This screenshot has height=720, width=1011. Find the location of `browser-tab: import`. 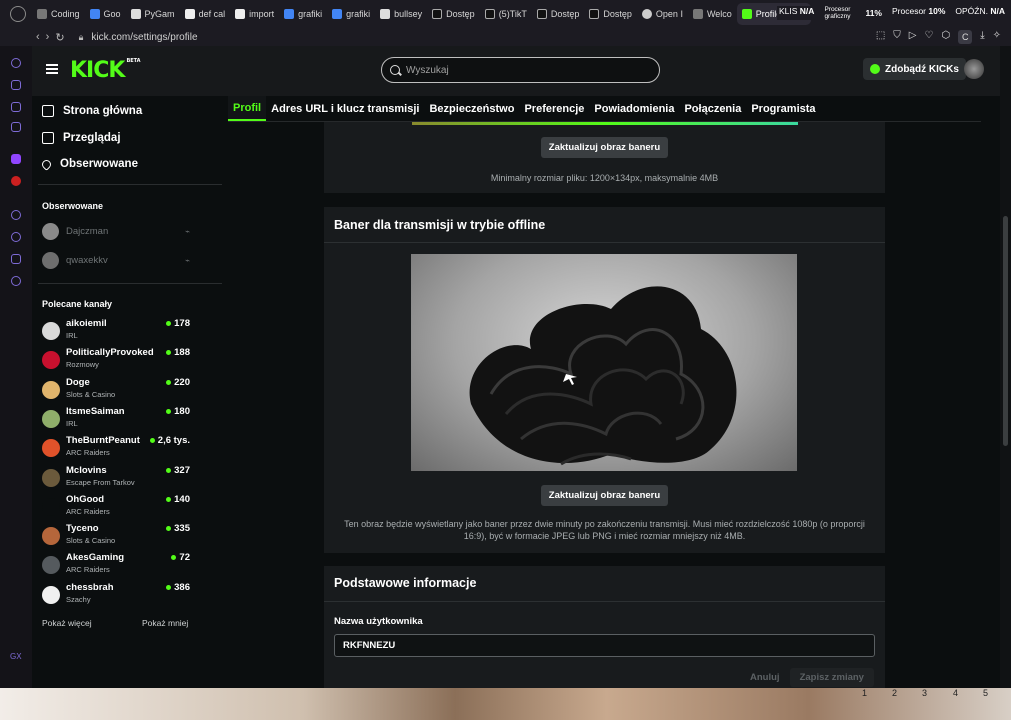

browser-tab: import is located at coordinates (254, 14).